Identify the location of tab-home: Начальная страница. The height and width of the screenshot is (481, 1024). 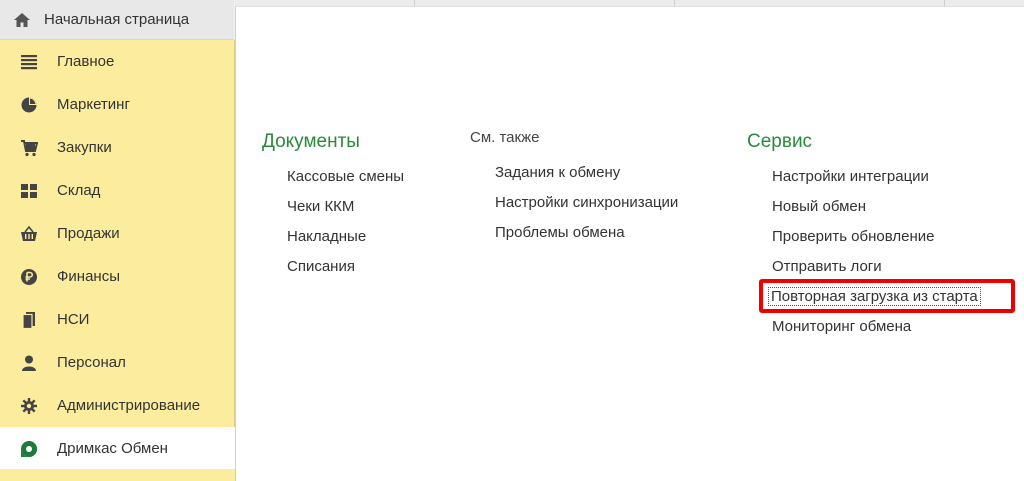
(117, 20).